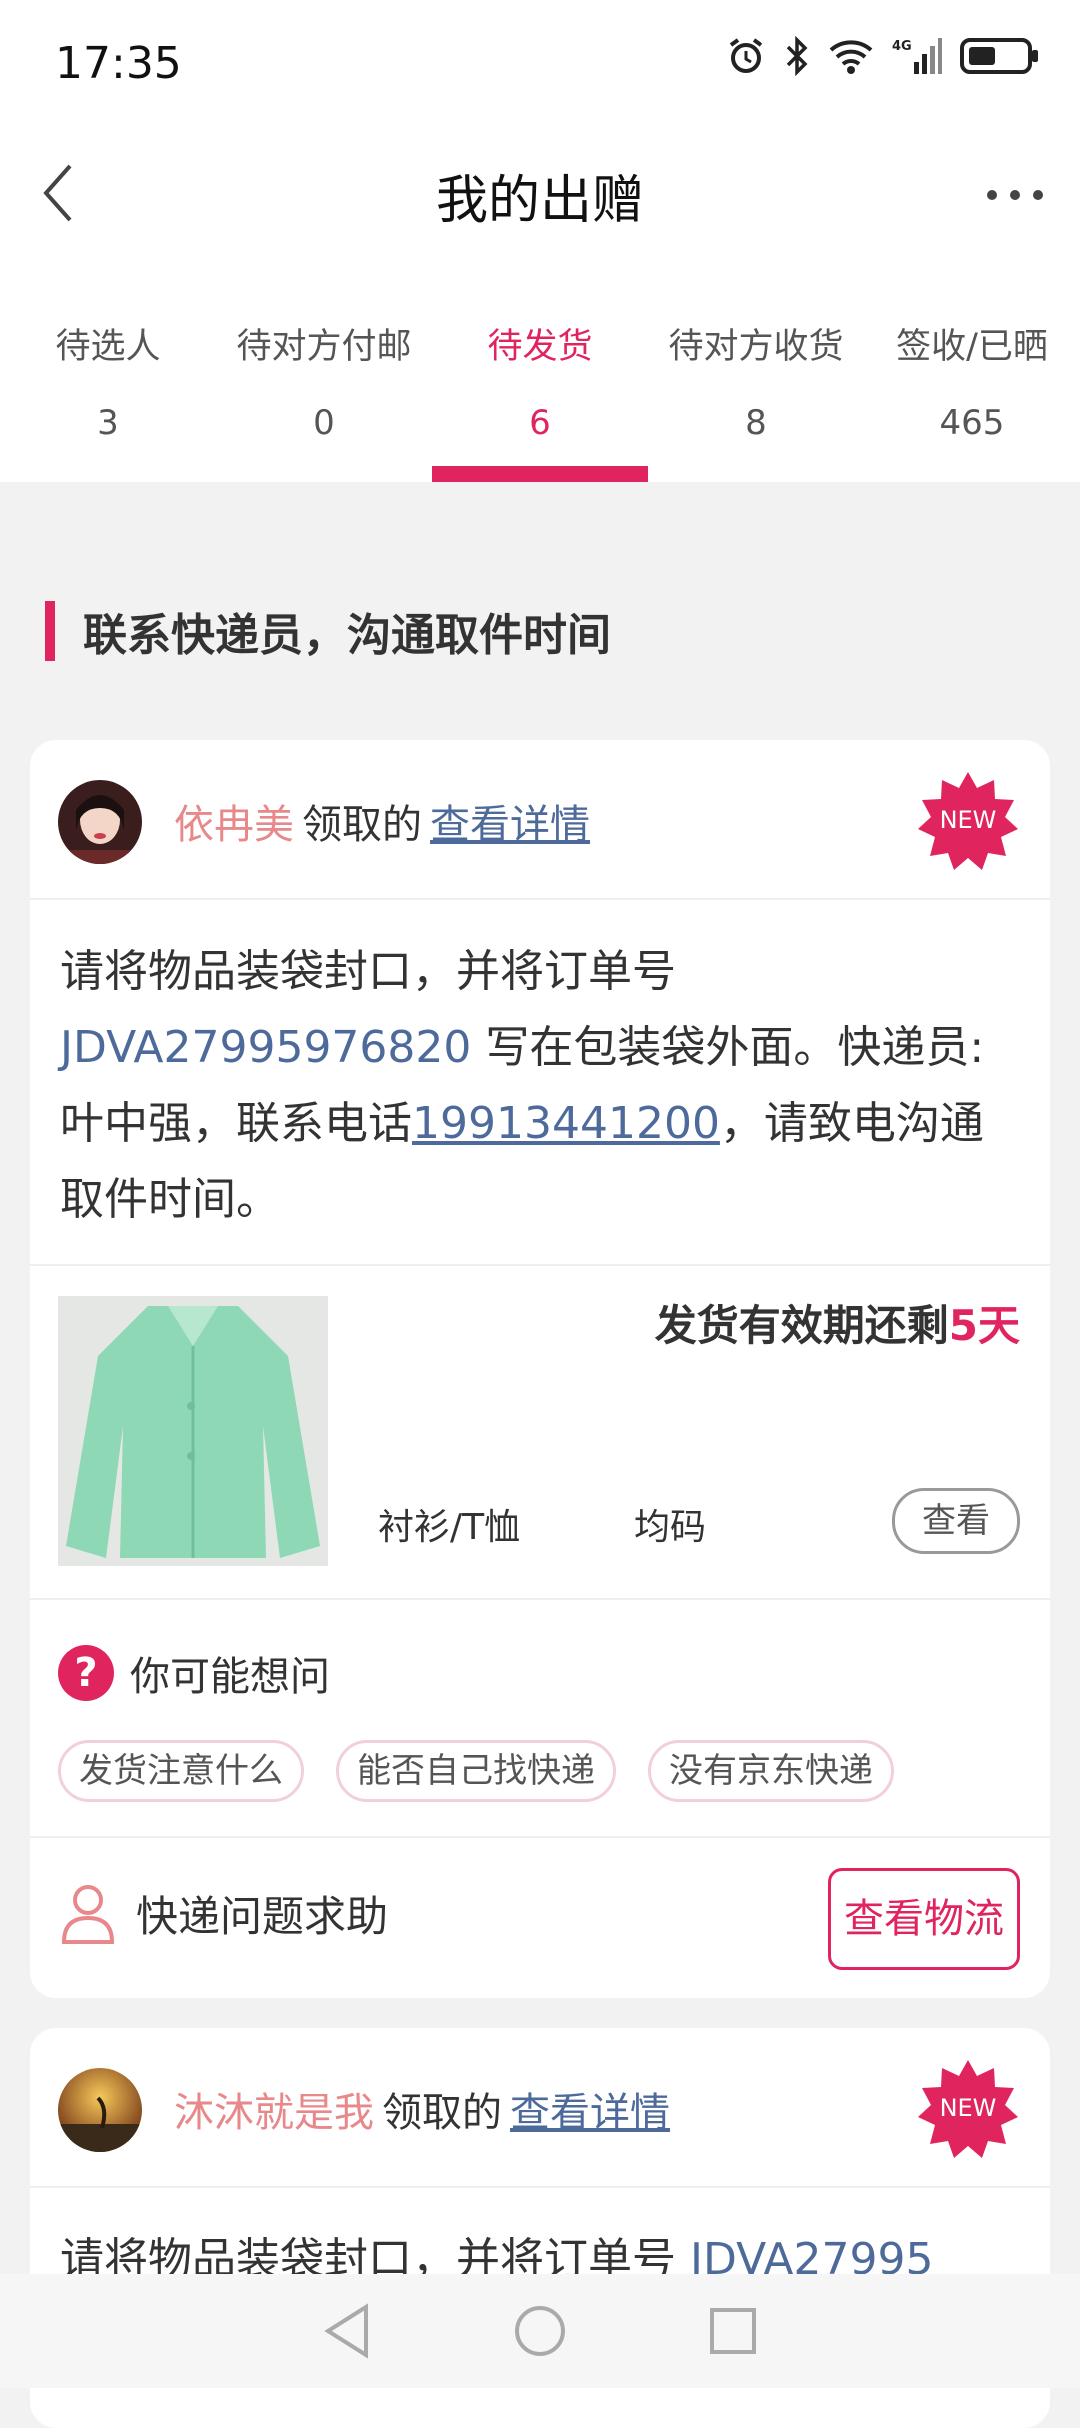 This screenshot has height=2428, width=1080. What do you see at coordinates (230, 1677) in the screenshot?
I see `faq-title-text: 你可能想问` at bounding box center [230, 1677].